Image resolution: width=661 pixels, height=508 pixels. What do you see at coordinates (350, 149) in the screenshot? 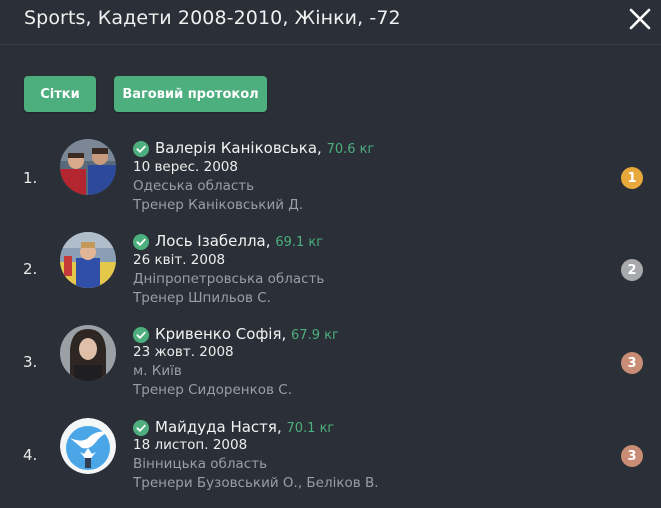
I see `athlete-weight: 70.6 кг` at bounding box center [350, 149].